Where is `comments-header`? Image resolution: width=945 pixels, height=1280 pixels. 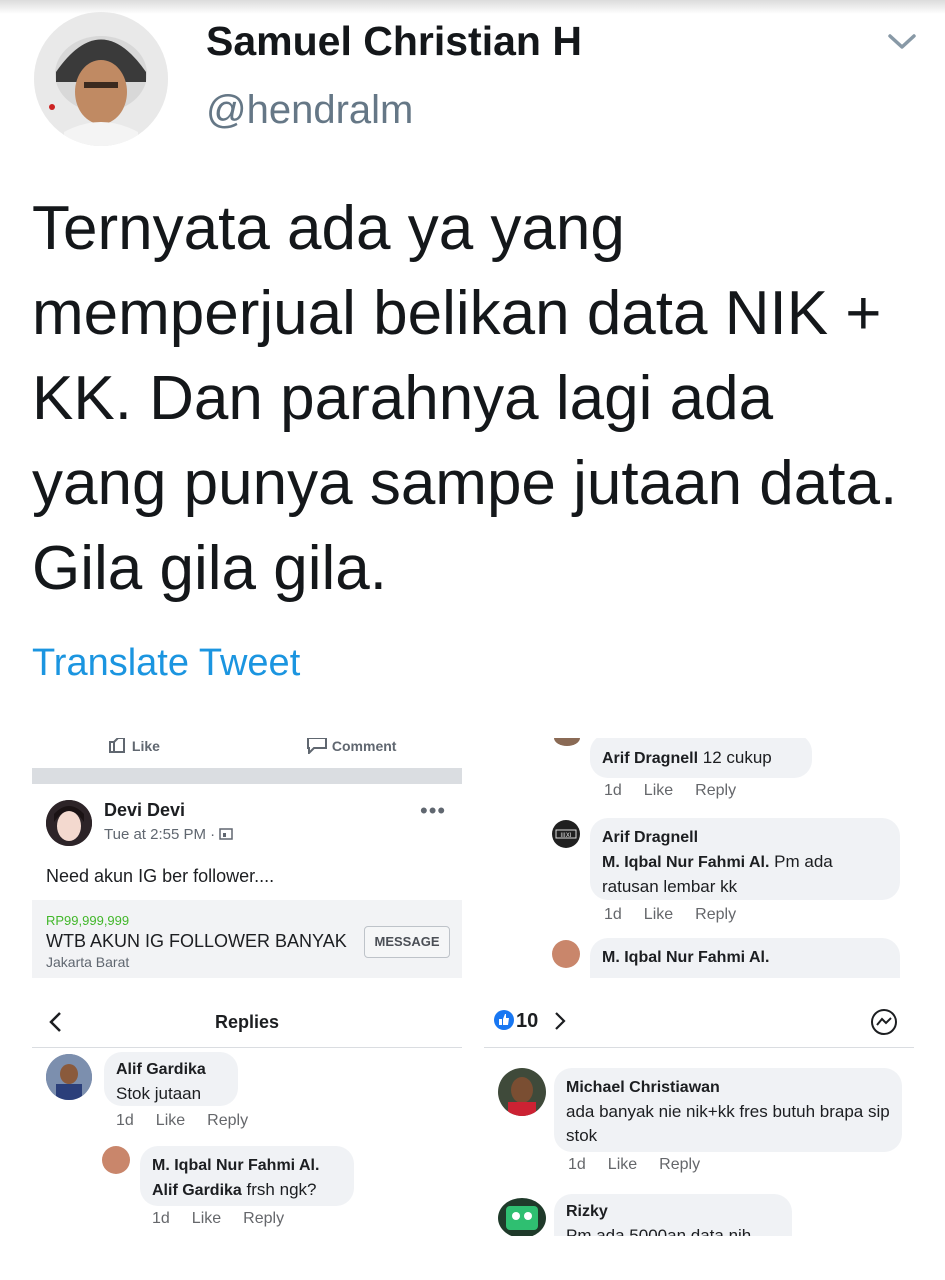 comments-header is located at coordinates (699, 1023).